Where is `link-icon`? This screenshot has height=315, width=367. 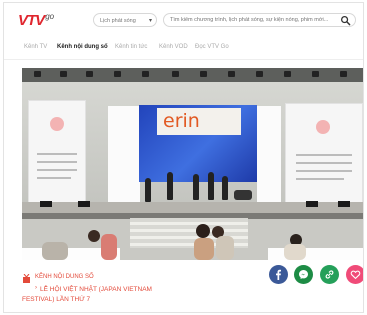 link-icon is located at coordinates (329, 274).